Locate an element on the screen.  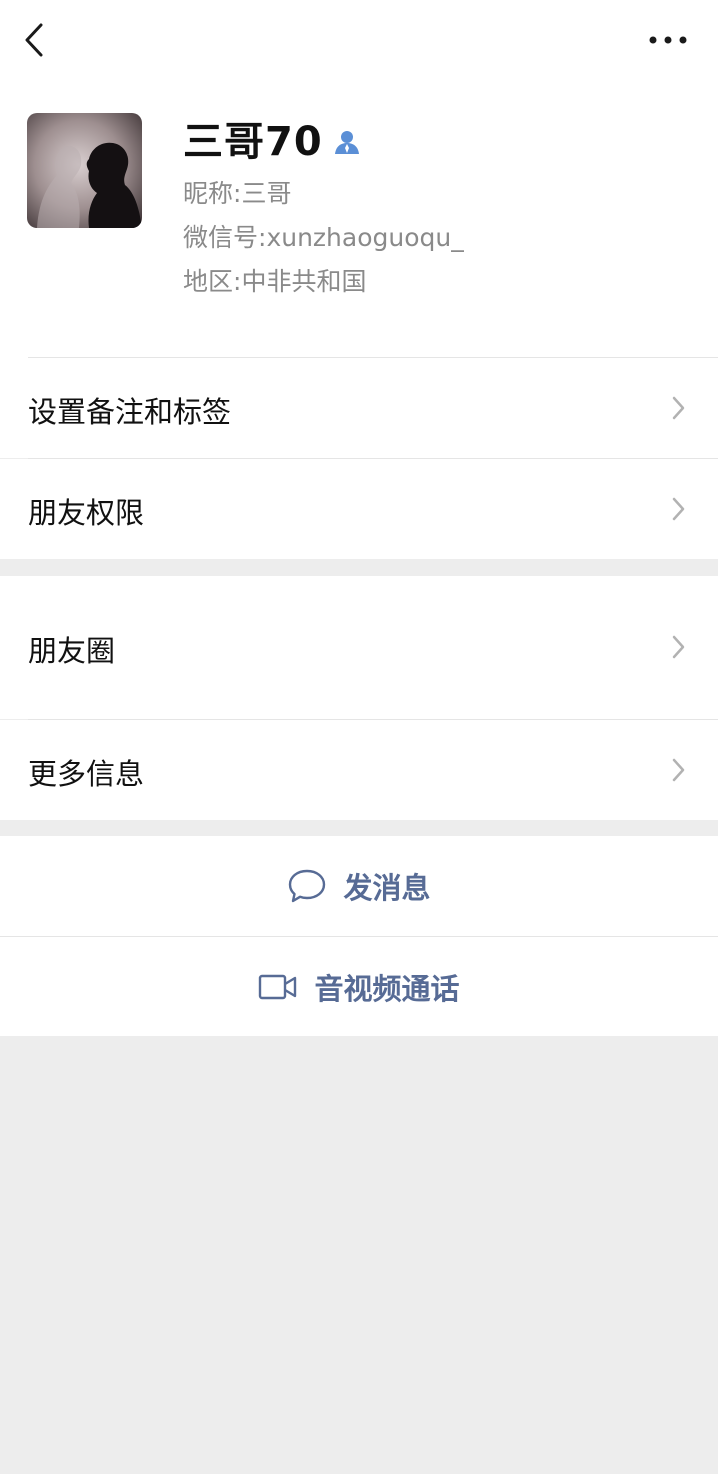
back-button is located at coordinates (34, 40).